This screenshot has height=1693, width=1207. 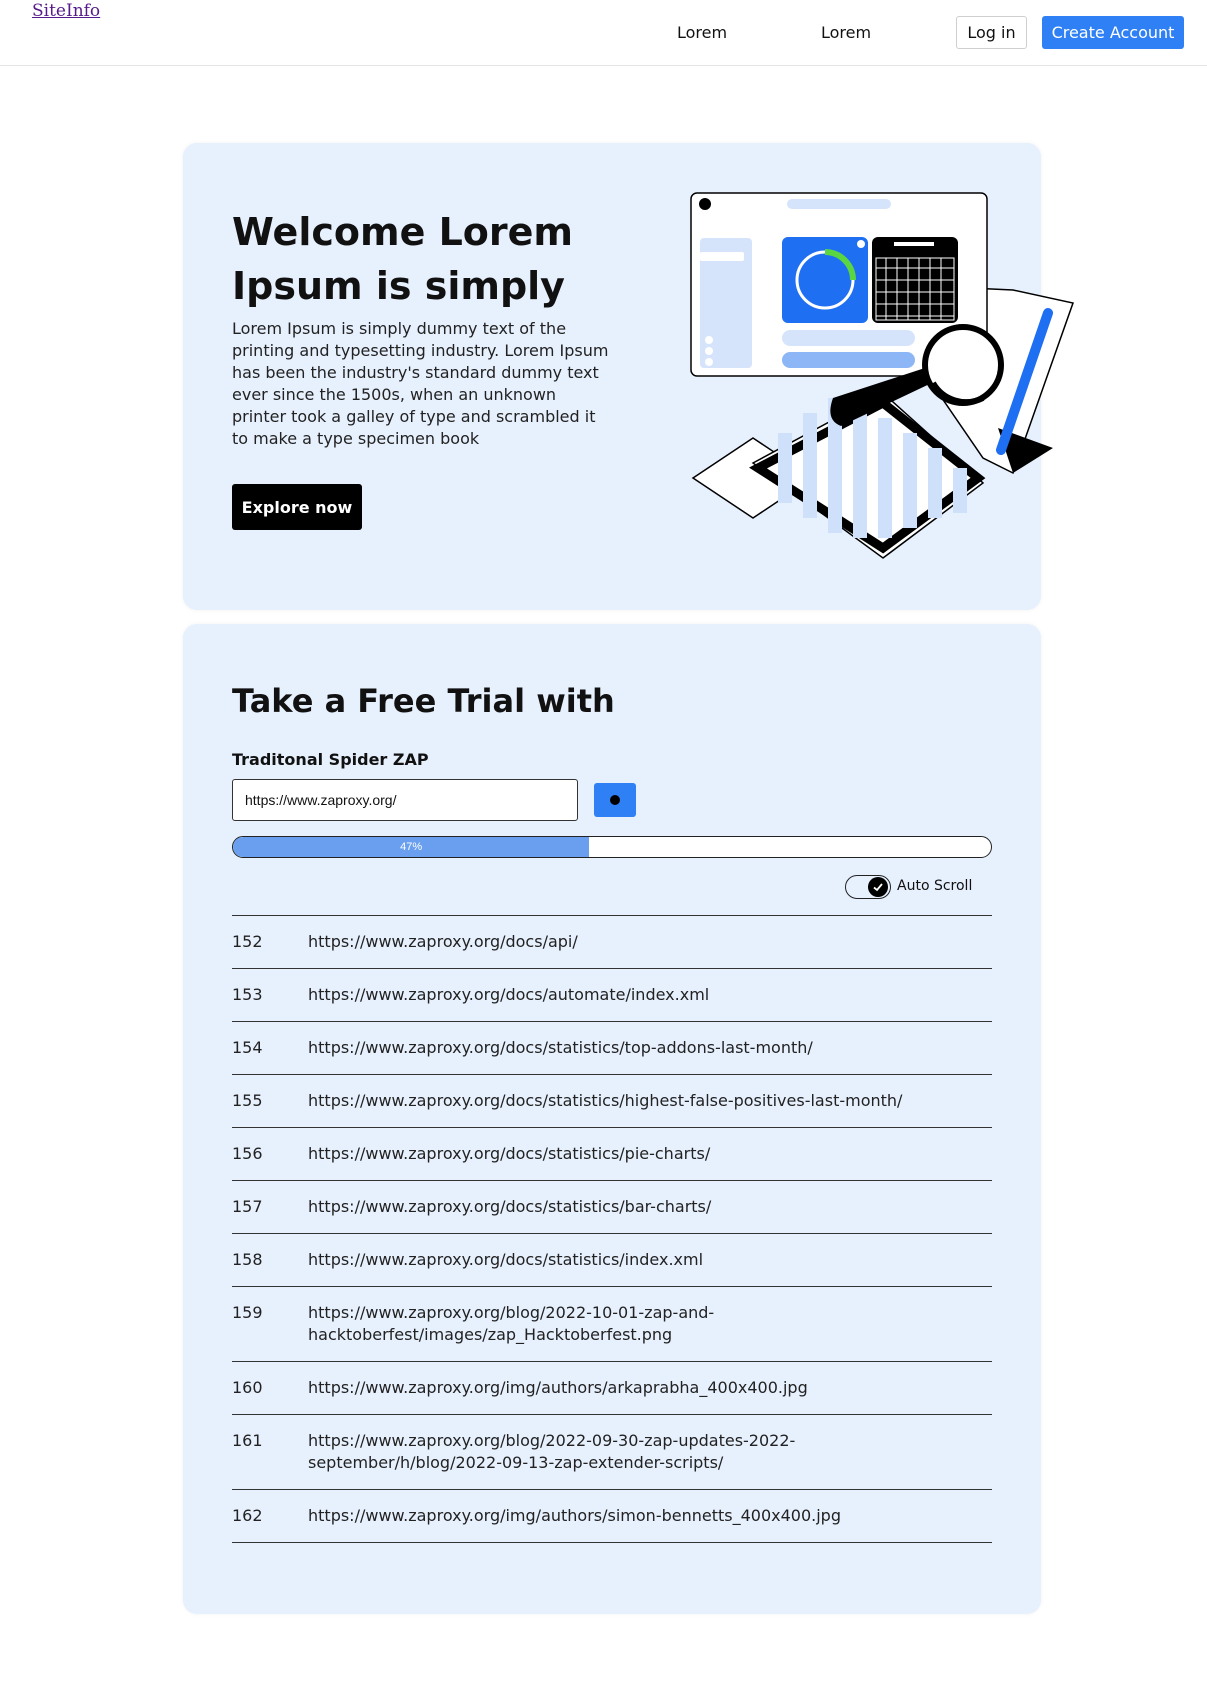 I want to click on analytics-illustration, so click(x=882, y=375).